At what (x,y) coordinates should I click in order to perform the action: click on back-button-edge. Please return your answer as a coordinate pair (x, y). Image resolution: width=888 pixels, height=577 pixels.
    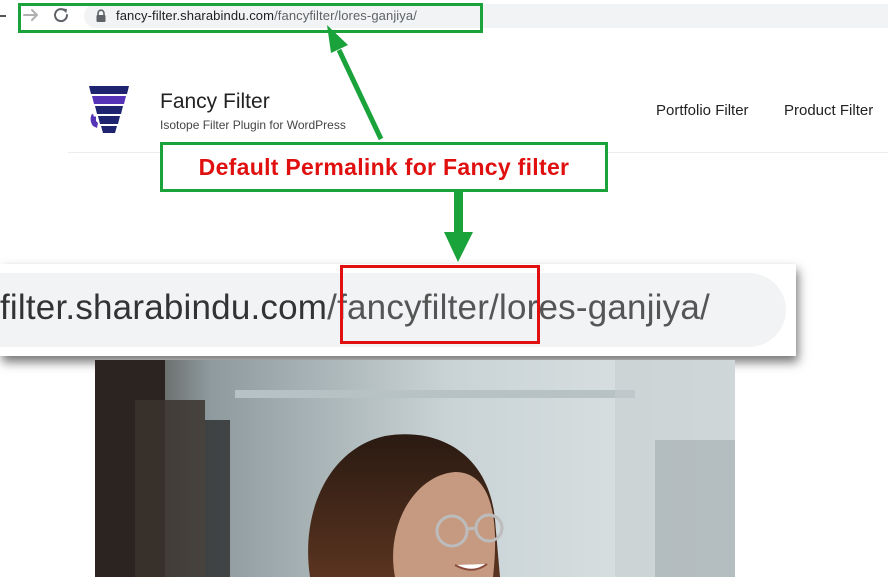
    Looking at the image, I should click on (3, 16).